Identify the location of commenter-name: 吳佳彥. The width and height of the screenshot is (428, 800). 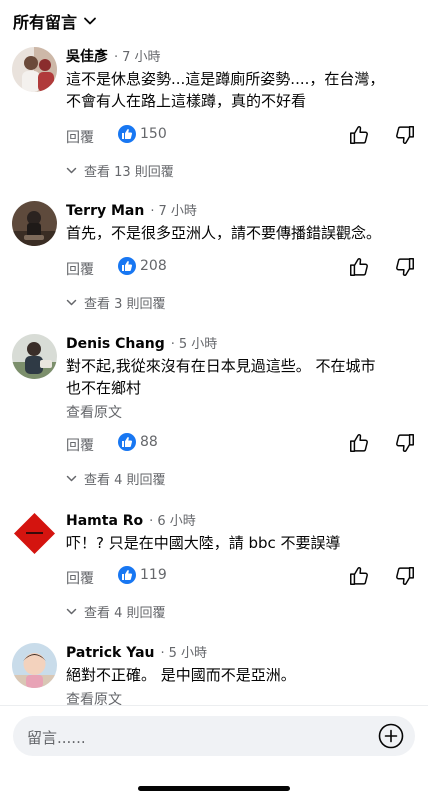
(87, 56).